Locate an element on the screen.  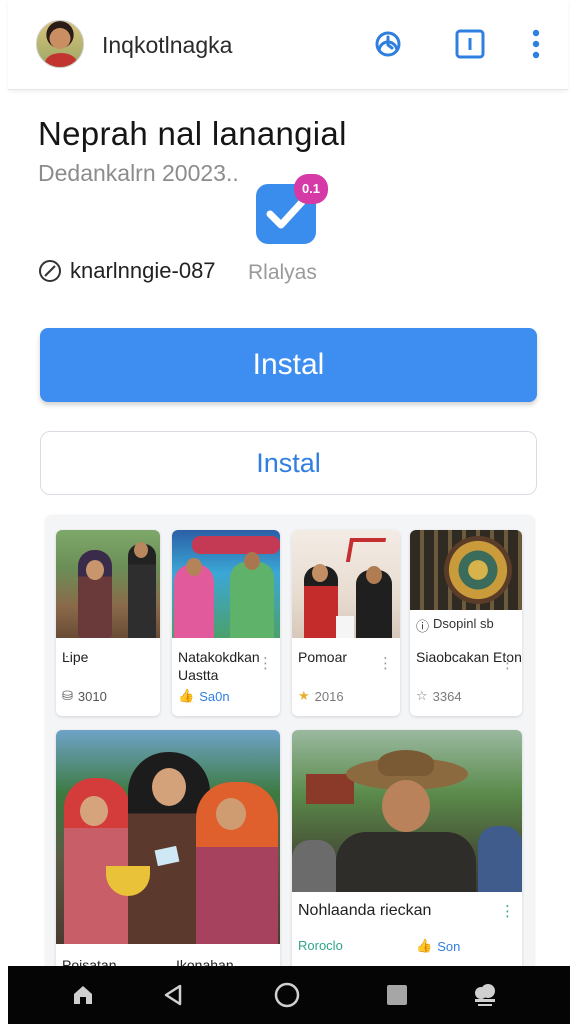
card-meta: ⛁ 3010 is located at coordinates (84, 696).